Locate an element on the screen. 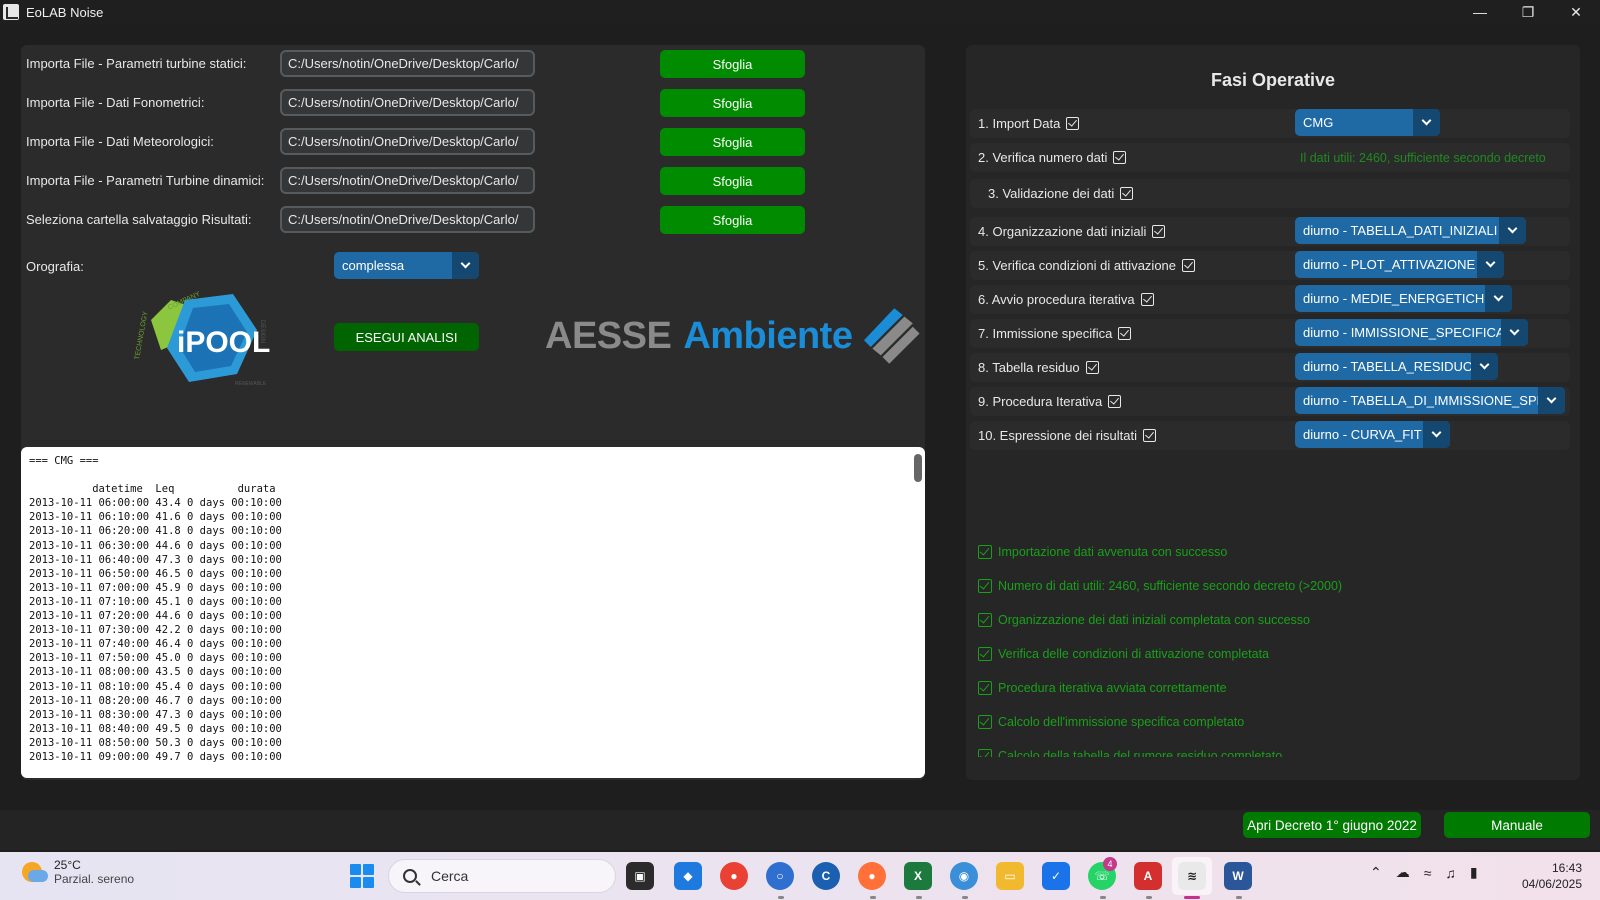 This screenshot has height=900, width=1600. step-label: 6. Avvio procedura iterativa is located at coordinates (1056, 299).